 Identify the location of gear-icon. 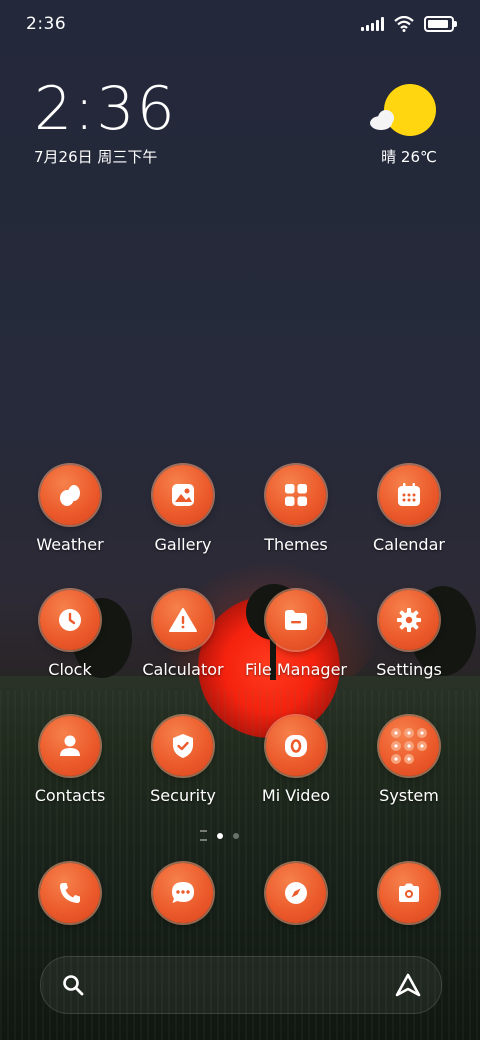
(409, 620).